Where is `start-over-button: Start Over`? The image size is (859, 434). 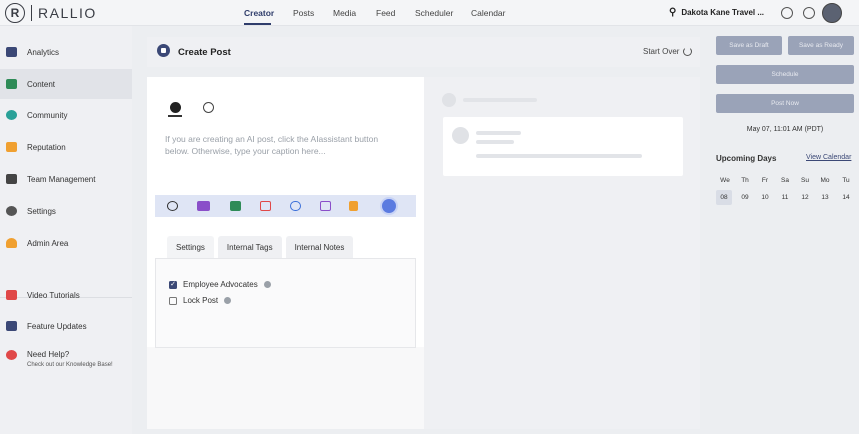 start-over-button: Start Over is located at coordinates (661, 51).